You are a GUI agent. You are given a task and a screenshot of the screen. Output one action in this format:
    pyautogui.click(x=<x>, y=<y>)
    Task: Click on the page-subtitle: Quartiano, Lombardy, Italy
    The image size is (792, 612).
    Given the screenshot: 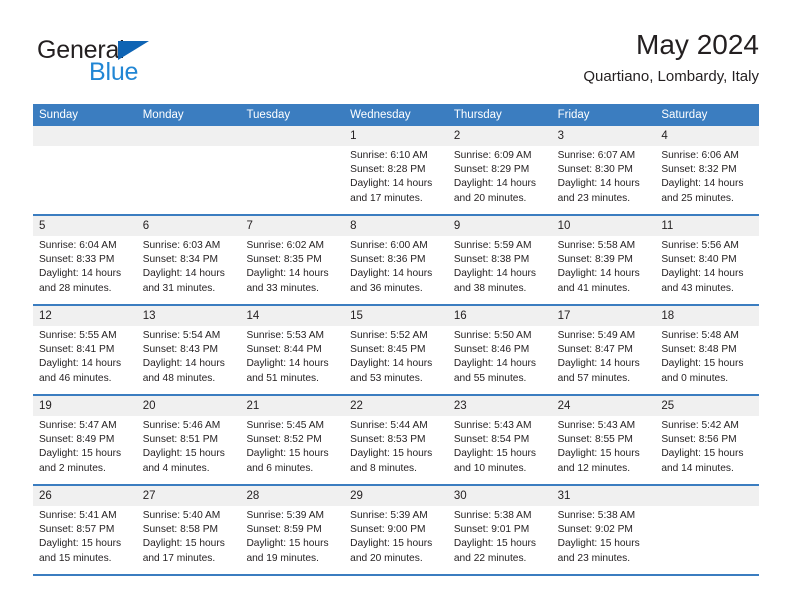 What is the action you would take?
    pyautogui.click(x=671, y=76)
    